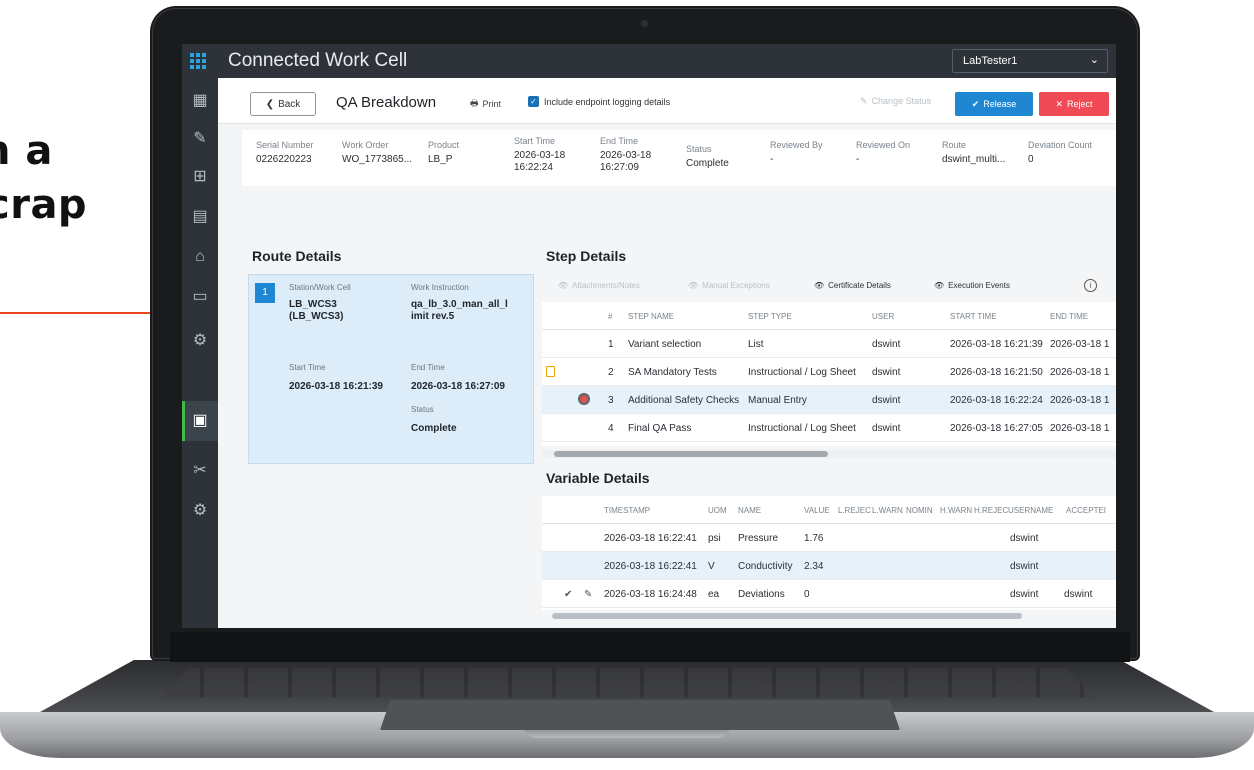 This screenshot has width=1254, height=770. Describe the element at coordinates (607, 101) in the screenshot. I see `include-logging-label: Include endpoint logging details` at that location.